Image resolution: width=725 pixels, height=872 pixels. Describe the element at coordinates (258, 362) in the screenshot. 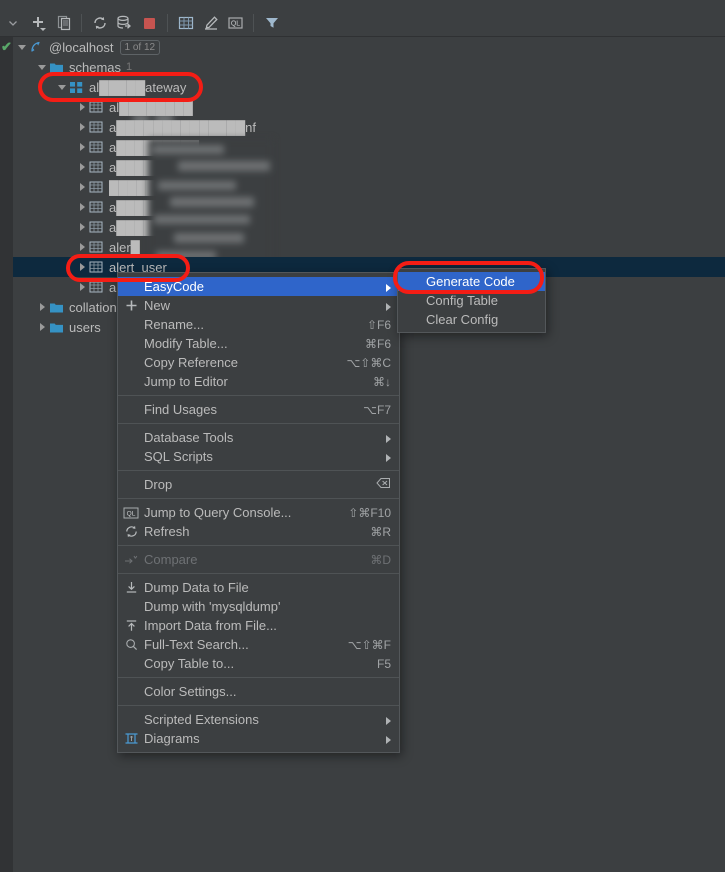

I see `menu-item-copy-reference: Copy Reference ⌥⇧⌘C` at that location.